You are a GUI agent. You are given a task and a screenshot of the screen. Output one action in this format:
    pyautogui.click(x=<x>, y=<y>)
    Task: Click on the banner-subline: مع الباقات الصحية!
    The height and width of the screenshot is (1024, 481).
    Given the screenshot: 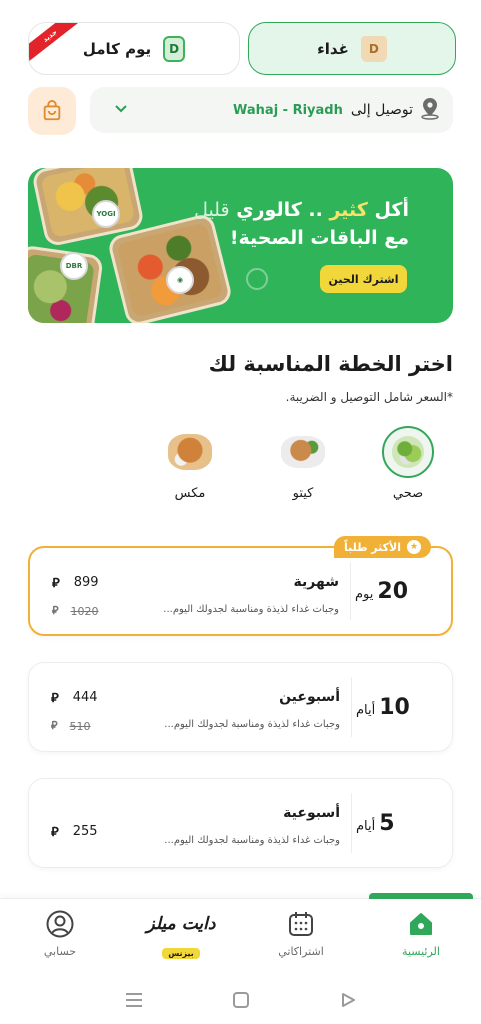 What is the action you would take?
    pyautogui.click(x=319, y=238)
    